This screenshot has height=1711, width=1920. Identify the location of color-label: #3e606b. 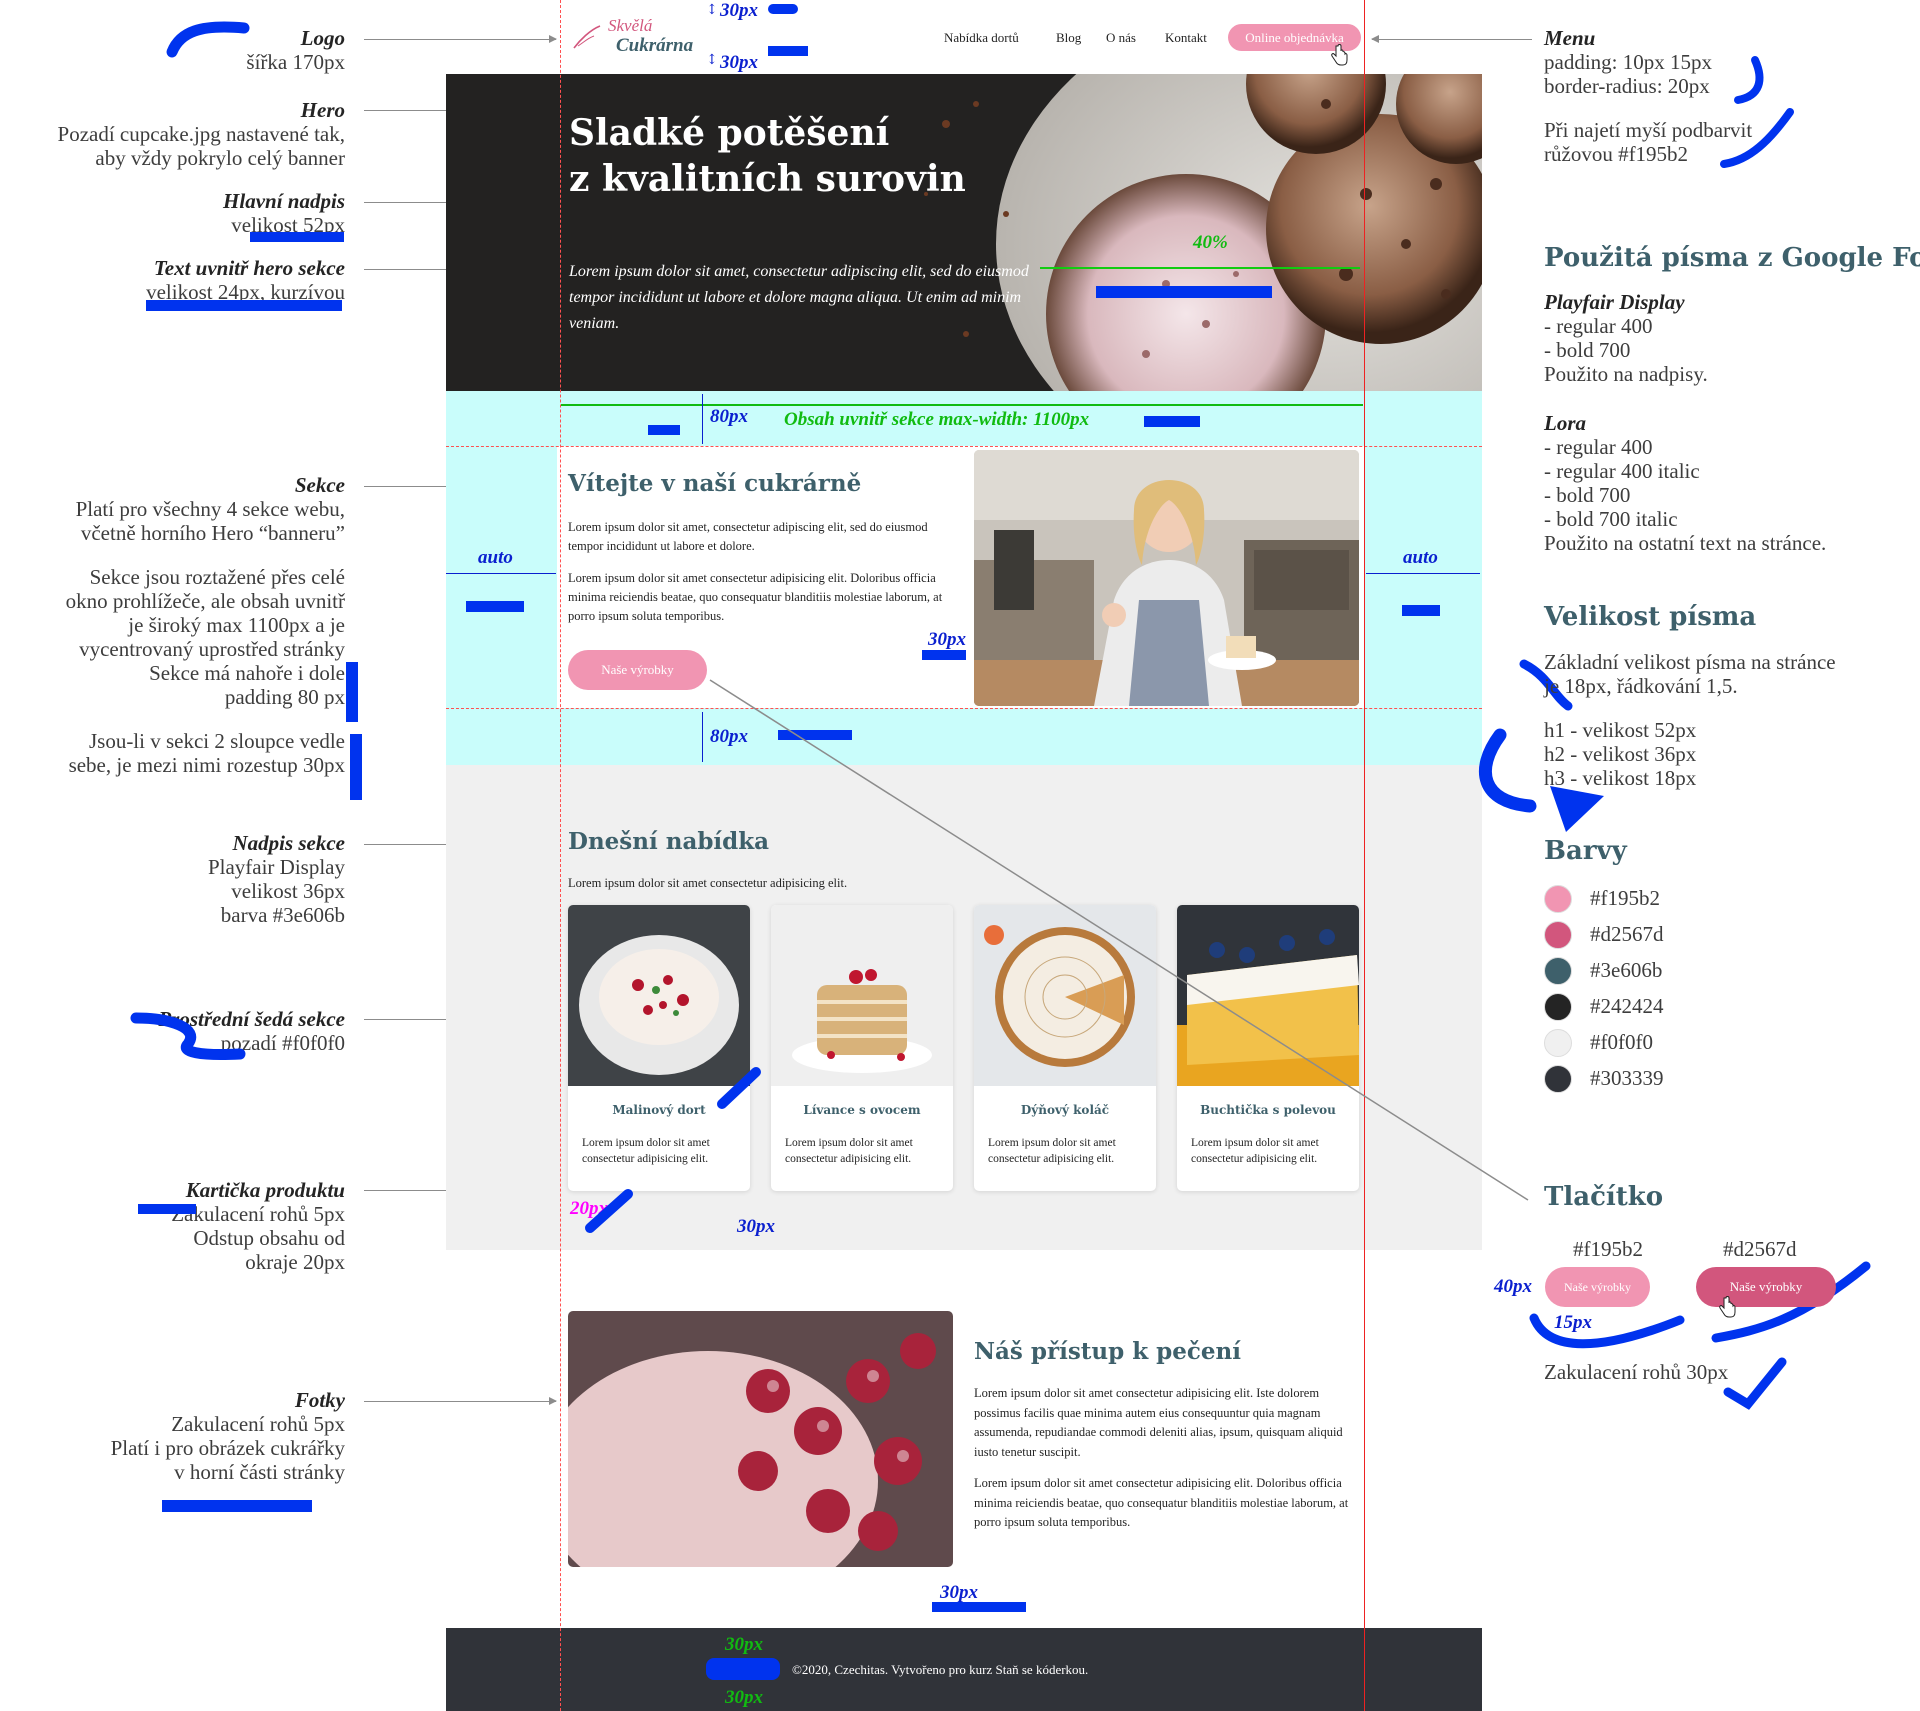
(1626, 970).